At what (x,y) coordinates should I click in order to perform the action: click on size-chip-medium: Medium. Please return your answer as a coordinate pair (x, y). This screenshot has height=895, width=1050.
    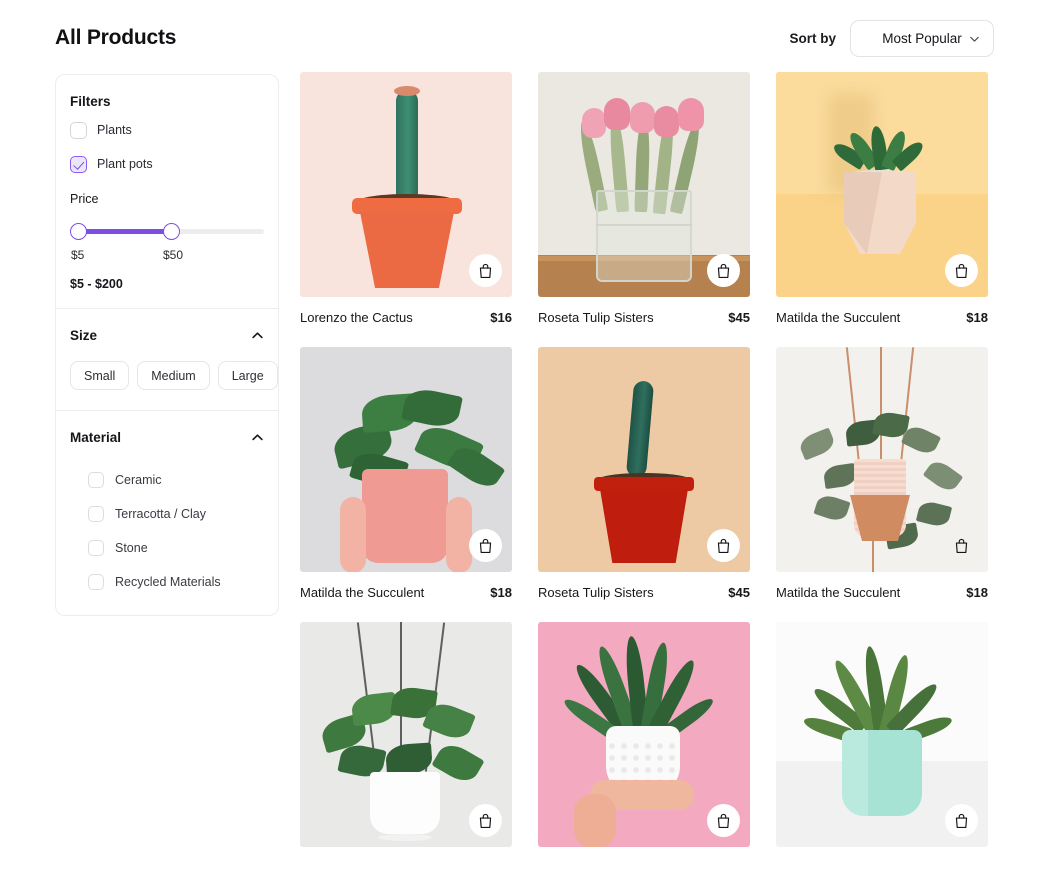
    Looking at the image, I should click on (173, 375).